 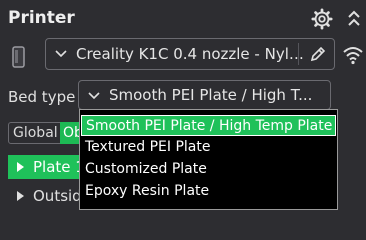 What do you see at coordinates (353, 55) in the screenshot?
I see `wifi-icon` at bounding box center [353, 55].